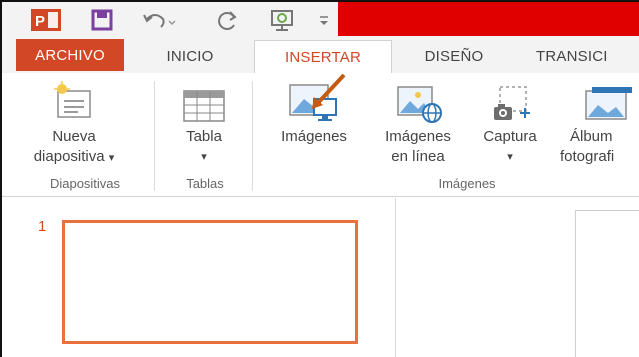  I want to click on tab-archivo: ARCHIVO, so click(70, 55).